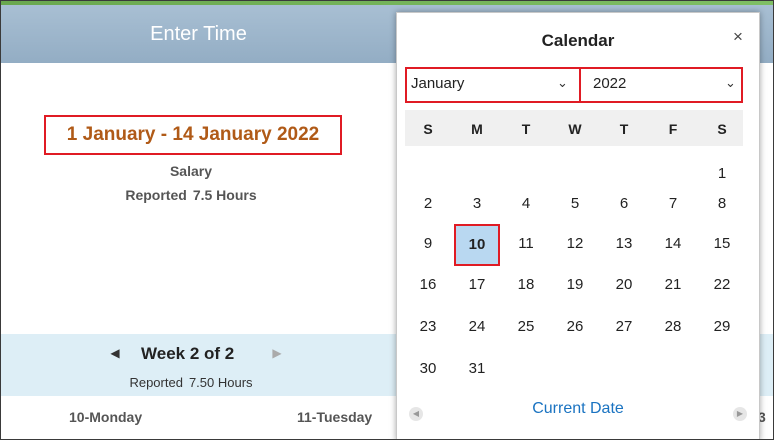 The width and height of the screenshot is (774, 440). Describe the element at coordinates (477, 369) in the screenshot. I see `date-cell: 31` at that location.